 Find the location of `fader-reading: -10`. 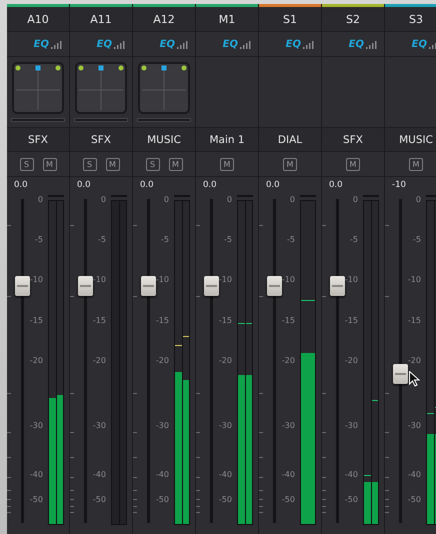

fader-reading: -10 is located at coordinates (399, 185).